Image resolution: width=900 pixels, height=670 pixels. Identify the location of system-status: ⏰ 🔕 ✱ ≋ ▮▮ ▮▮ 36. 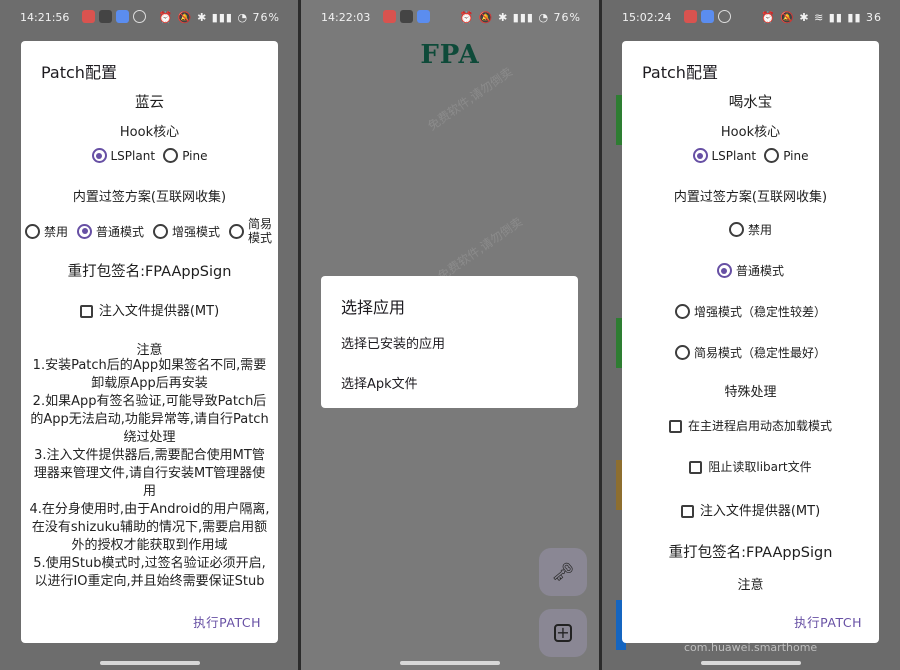
(821, 17).